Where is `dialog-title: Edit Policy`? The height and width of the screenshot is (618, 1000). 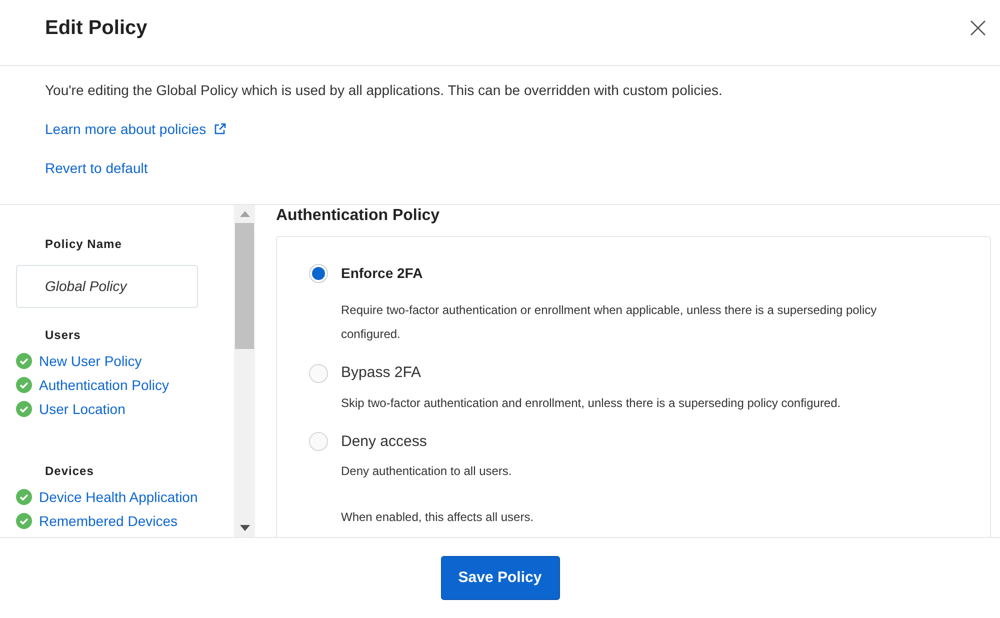
dialog-title: Edit Policy is located at coordinates (96, 28).